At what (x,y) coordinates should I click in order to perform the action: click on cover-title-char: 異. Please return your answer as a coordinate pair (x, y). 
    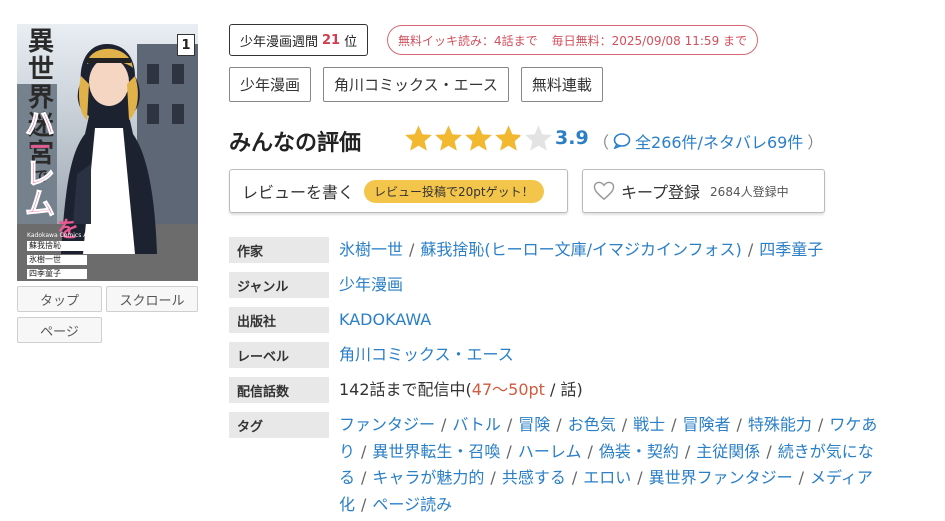
    Looking at the image, I should click on (40, 42).